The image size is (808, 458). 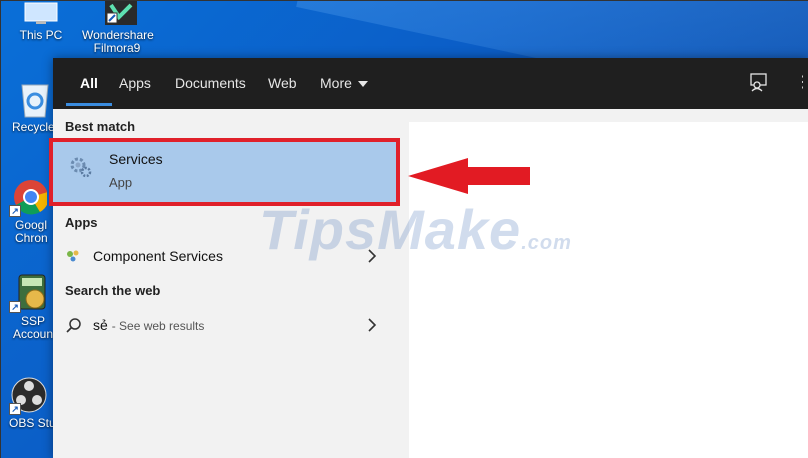 I want to click on tab-apps: Apps, so click(x=135, y=83).